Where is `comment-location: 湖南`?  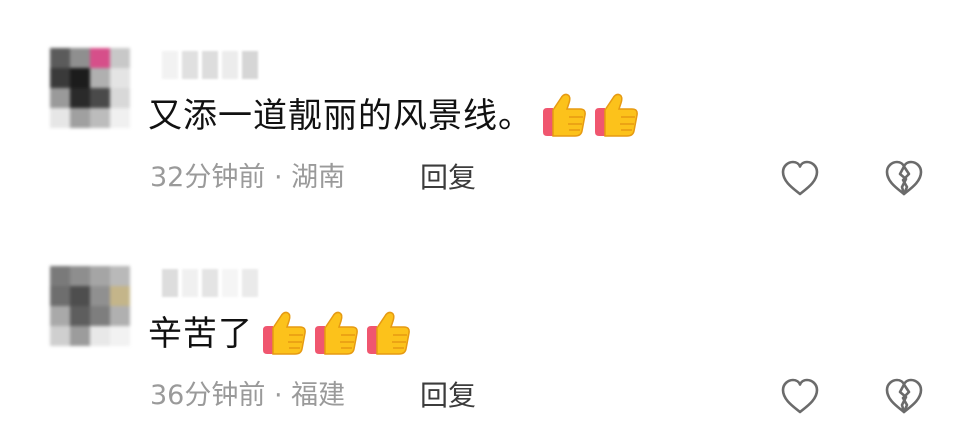
comment-location: 湖南 is located at coordinates (318, 177).